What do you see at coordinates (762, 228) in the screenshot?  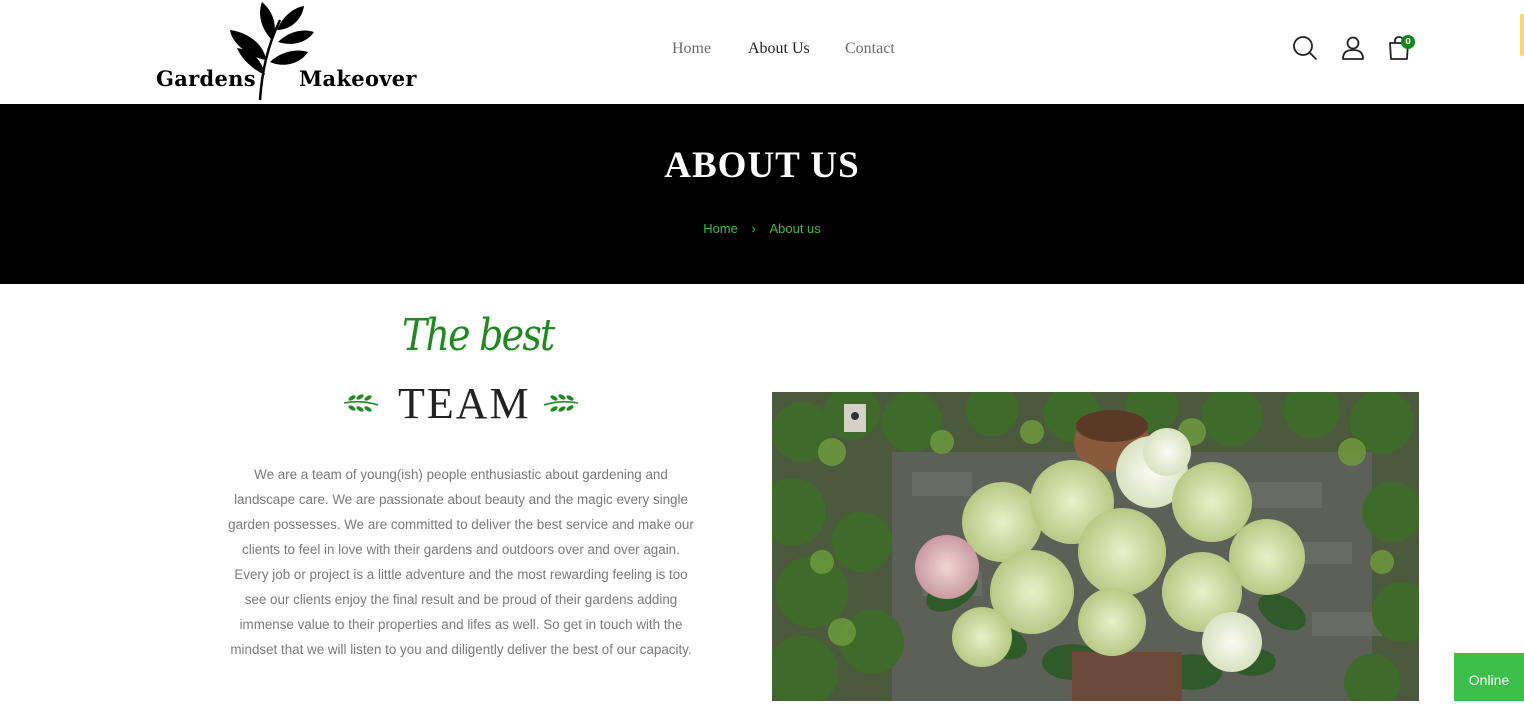 I see `breadcrumb: Home › About us` at bounding box center [762, 228].